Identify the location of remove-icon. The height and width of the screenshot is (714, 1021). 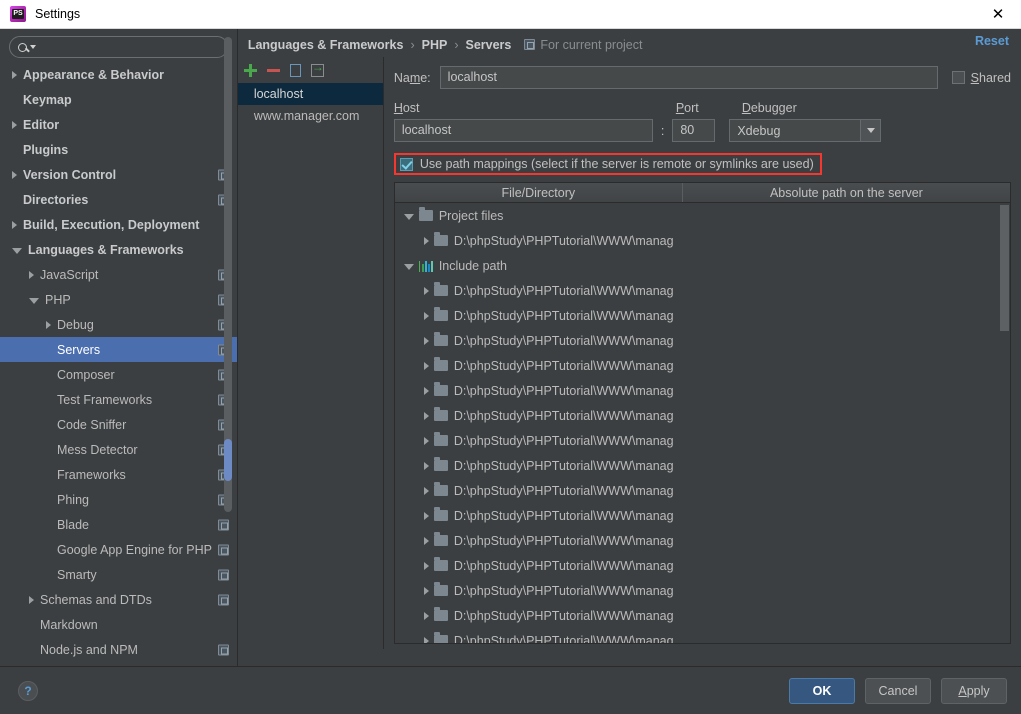
(273, 70).